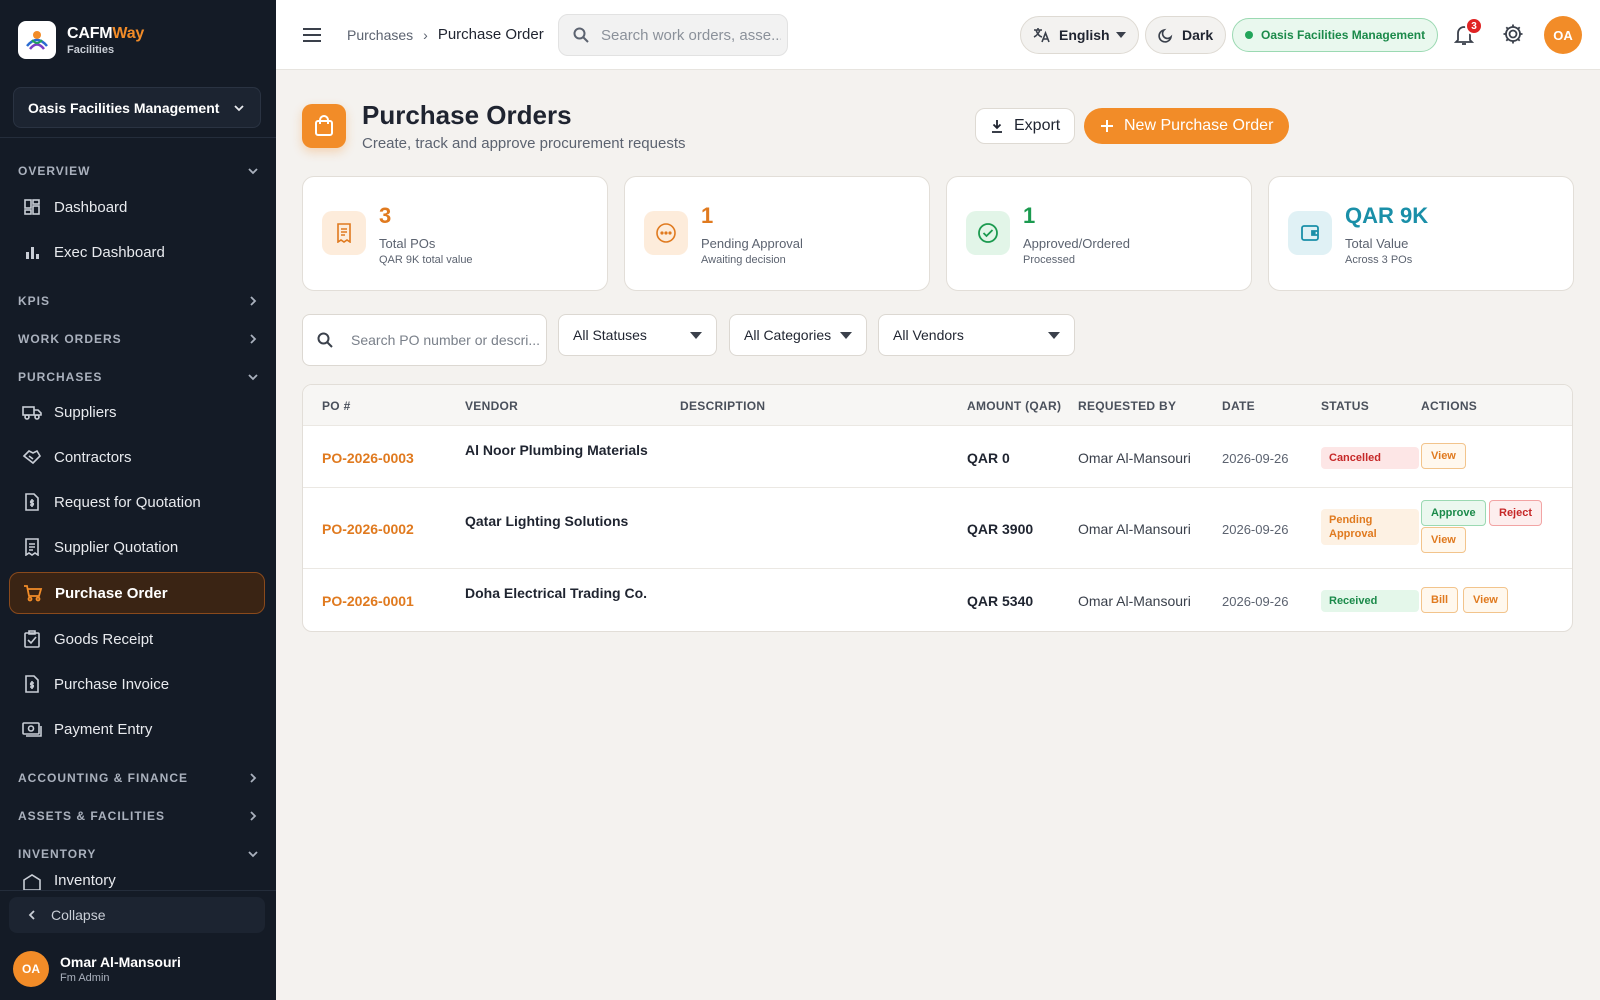  Describe the element at coordinates (81, 40) in the screenshot. I see `brand: CAFMWay Facilities` at that location.